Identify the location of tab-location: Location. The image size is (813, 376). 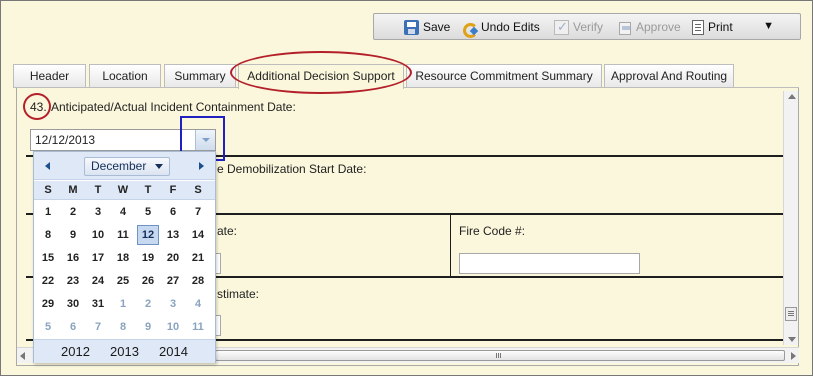
(125, 75).